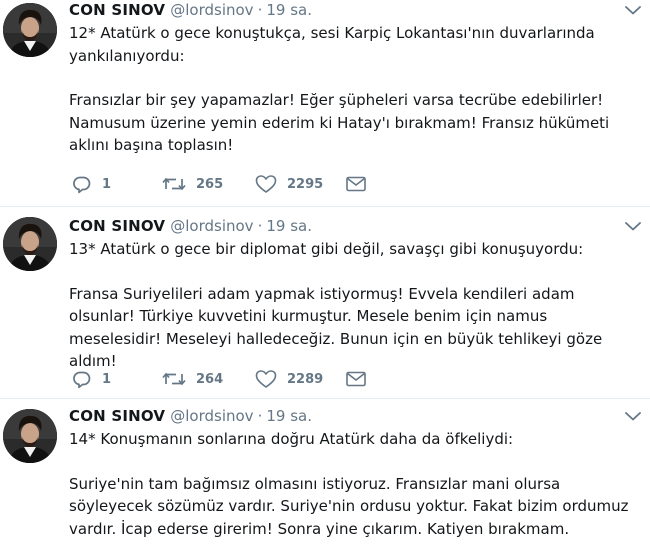  I want to click on retweet-button: 264, so click(192, 379).